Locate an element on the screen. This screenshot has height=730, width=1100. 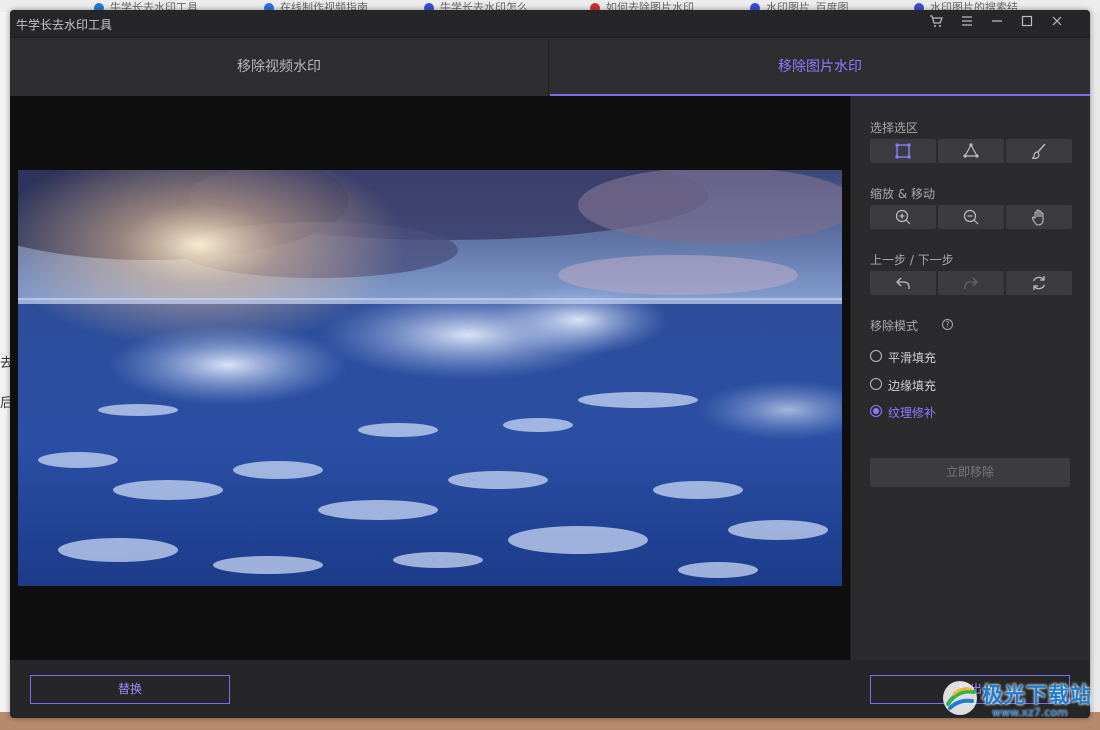
select-area-label: 选择选区 is located at coordinates (894, 128).